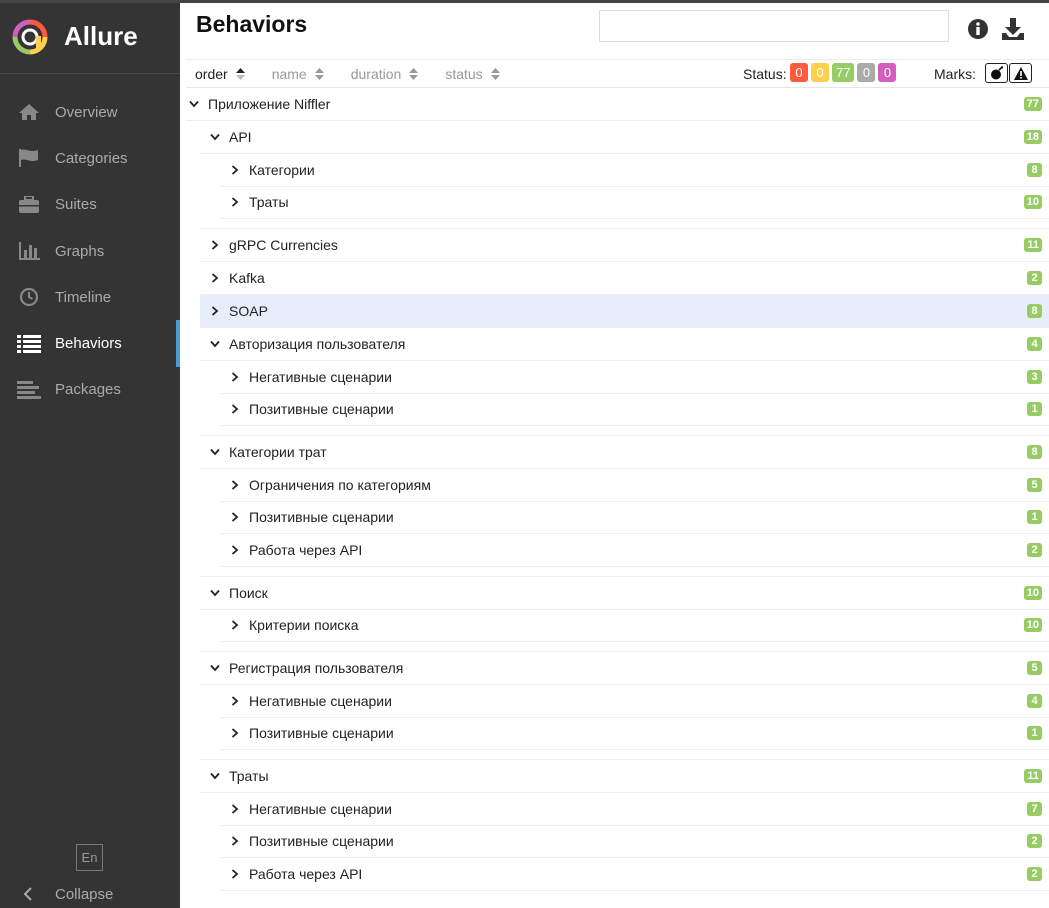 This screenshot has height=908, width=1049. Describe the element at coordinates (1013, 29) in the screenshot. I see `download-icon` at that location.